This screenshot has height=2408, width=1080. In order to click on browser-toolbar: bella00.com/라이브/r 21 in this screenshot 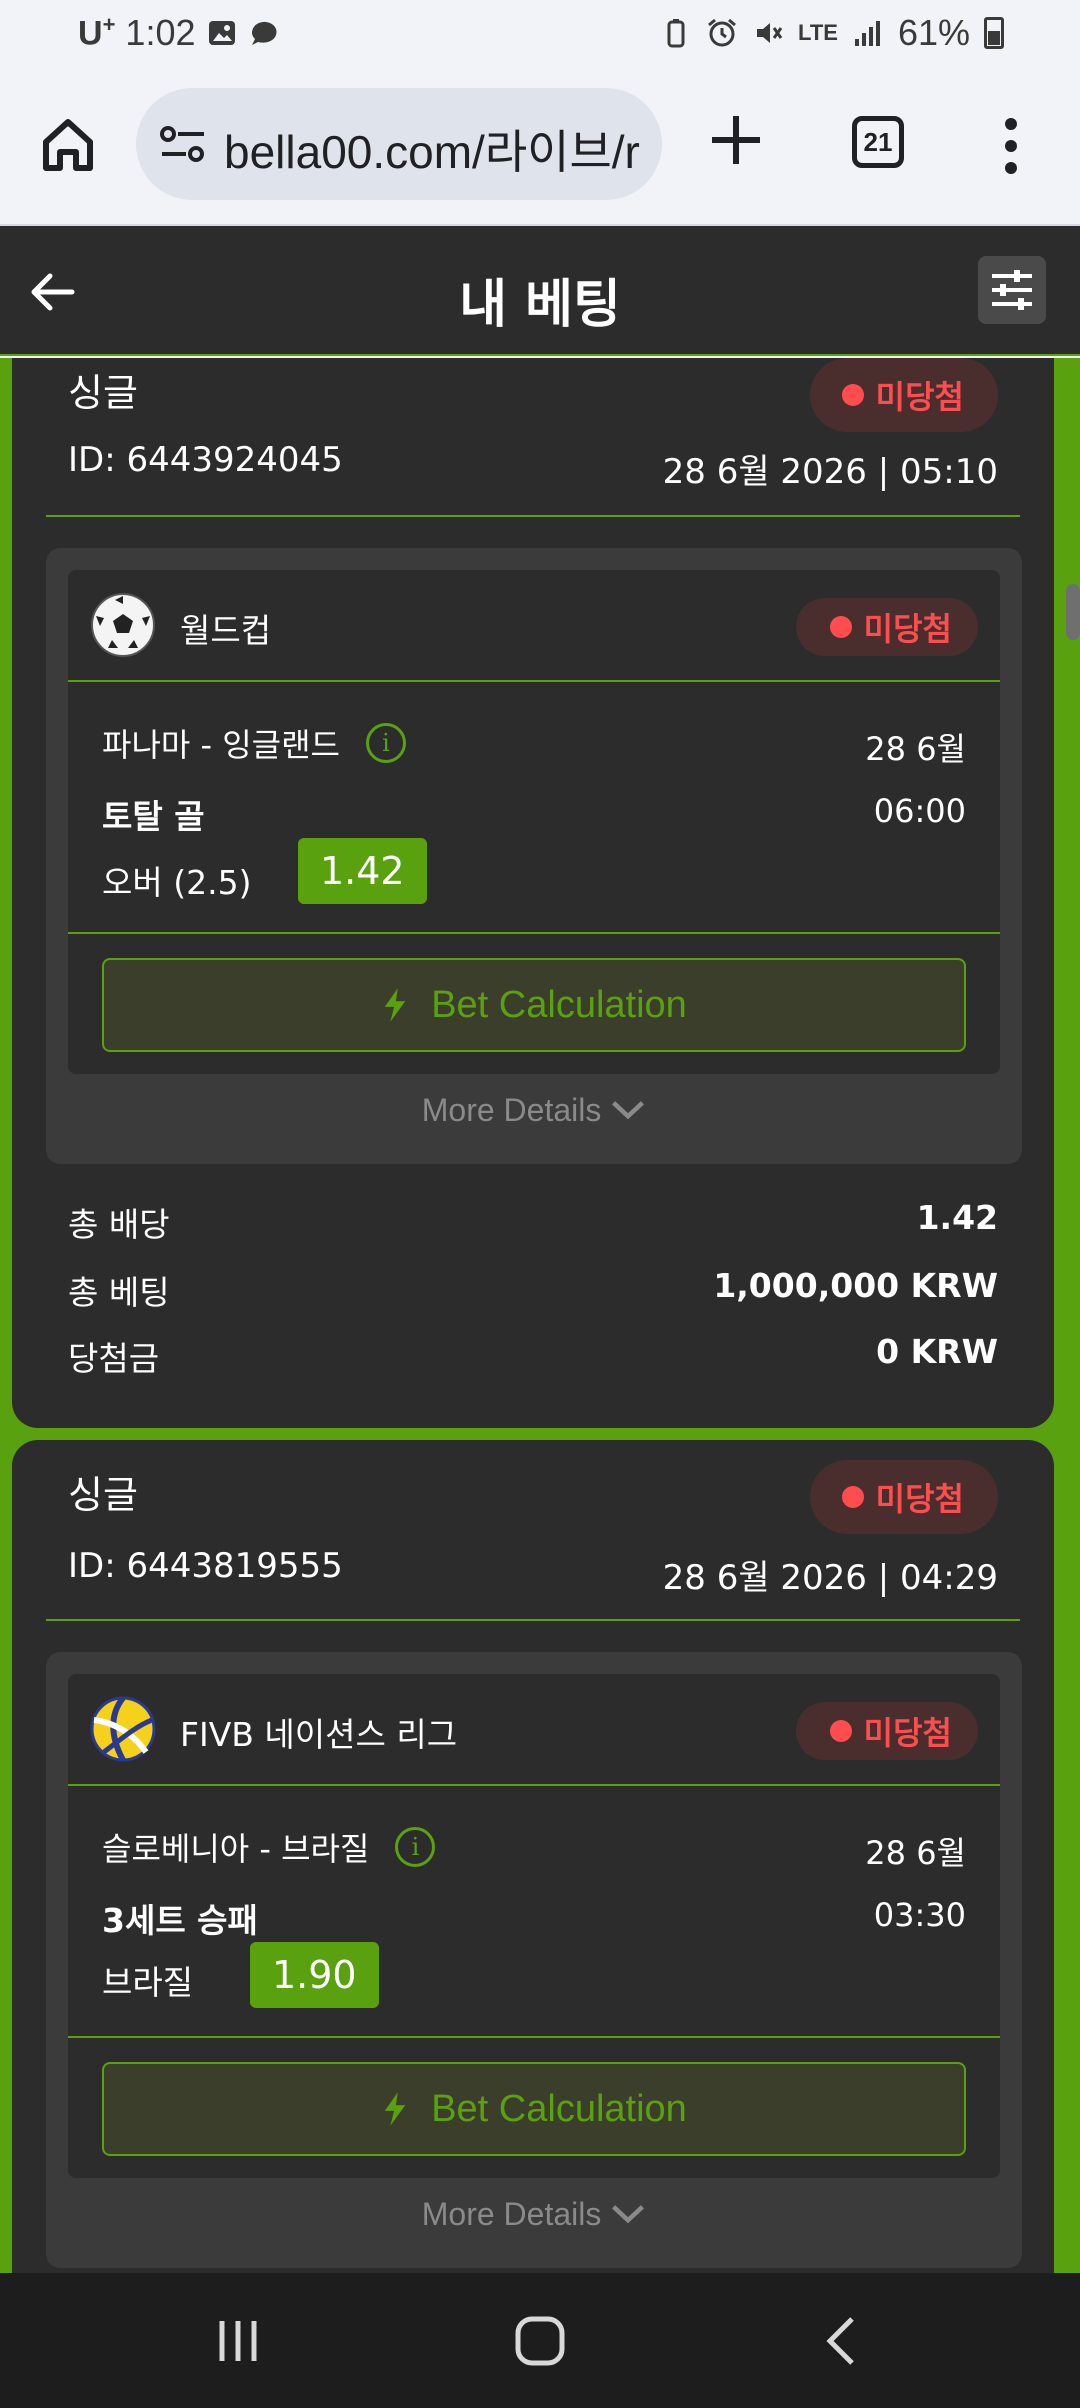, I will do `click(540, 146)`.